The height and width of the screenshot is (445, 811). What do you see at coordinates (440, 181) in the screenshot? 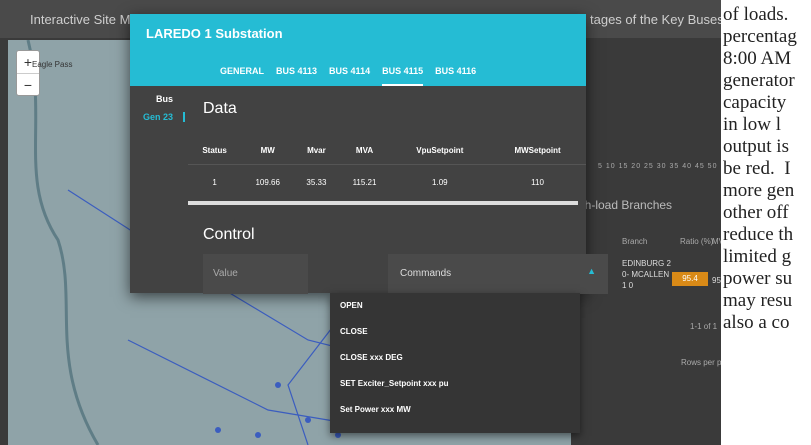
I see `cell-vpu-setpoint: 1.09` at bounding box center [440, 181].